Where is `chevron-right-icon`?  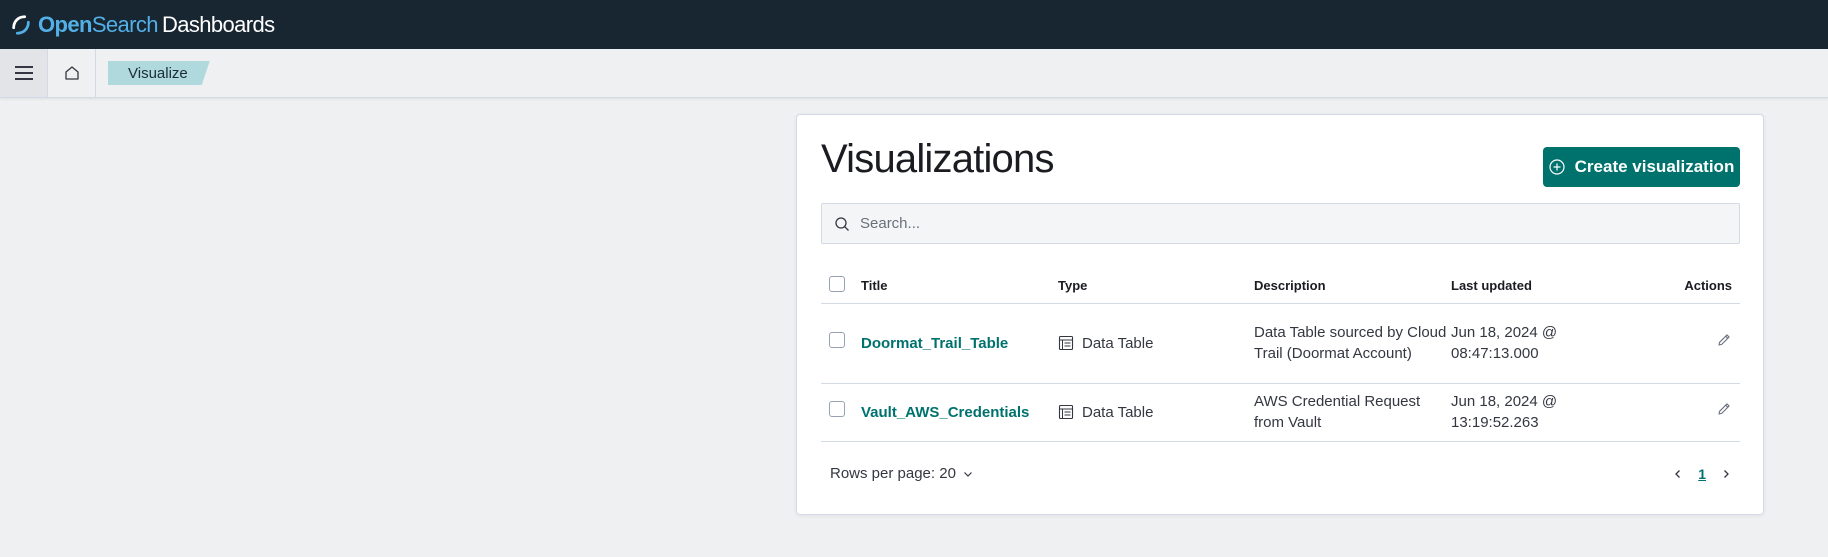
chevron-right-icon is located at coordinates (1726, 473).